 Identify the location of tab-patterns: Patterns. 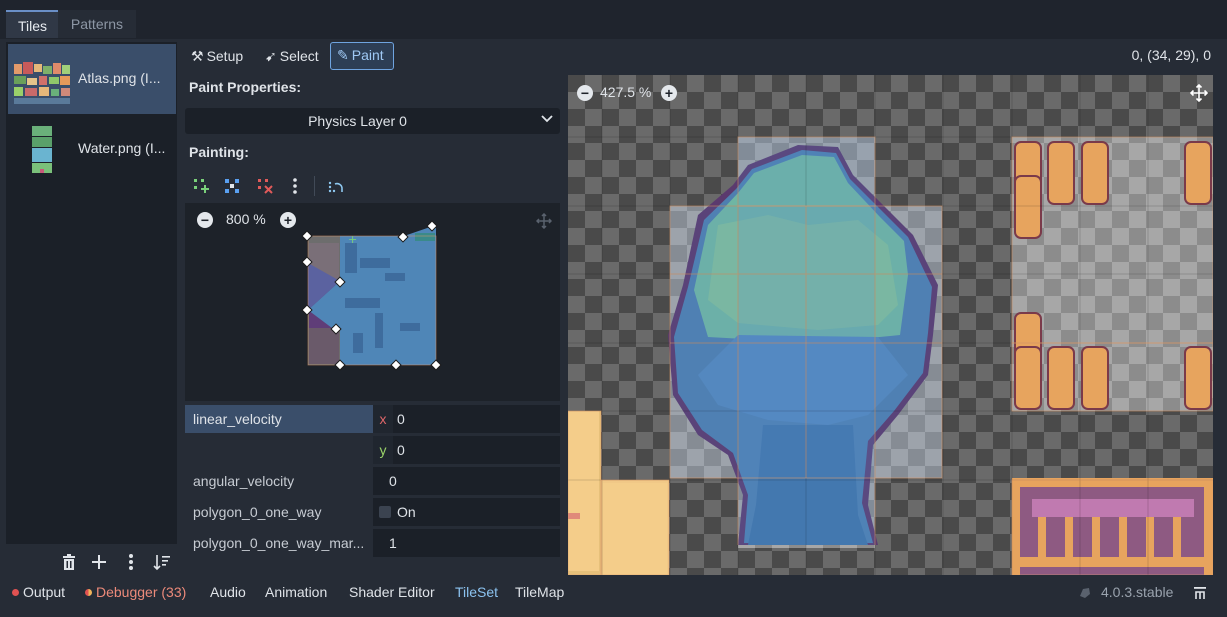
(97, 24).